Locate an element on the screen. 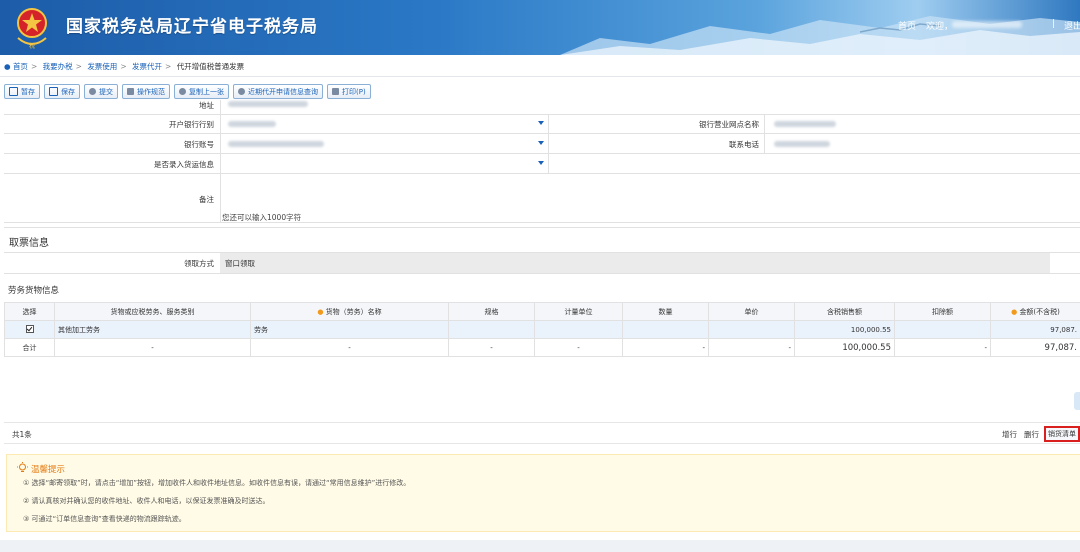 The width and height of the screenshot is (1080, 552). breadcrumb-tax-service: 我要办税 is located at coordinates (58, 66).